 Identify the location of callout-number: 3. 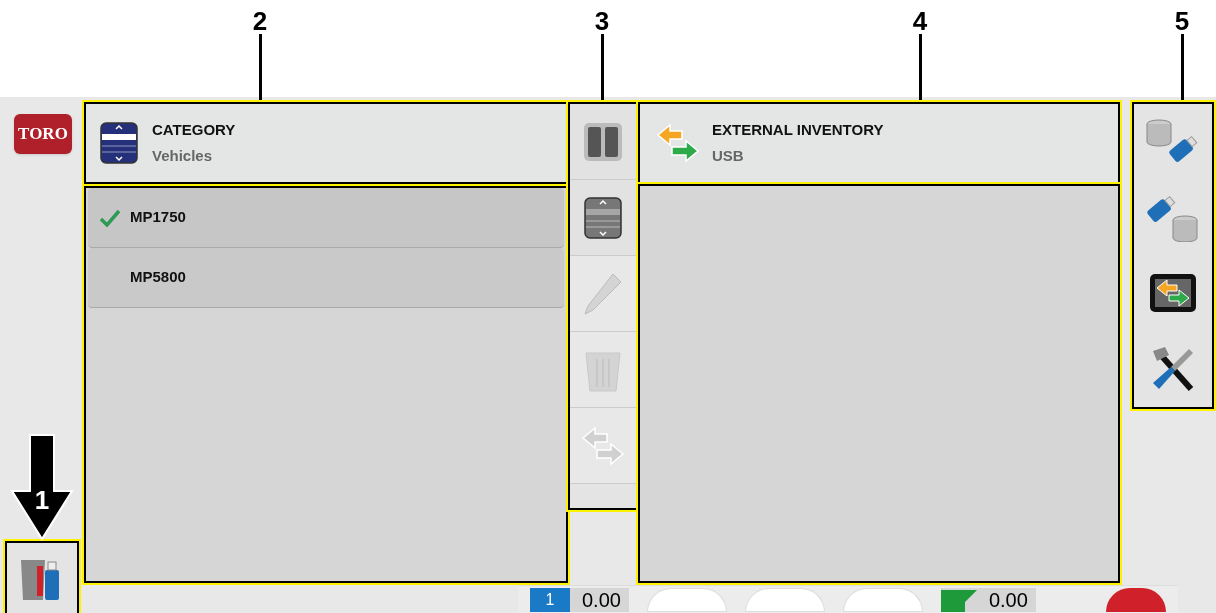
(602, 21).